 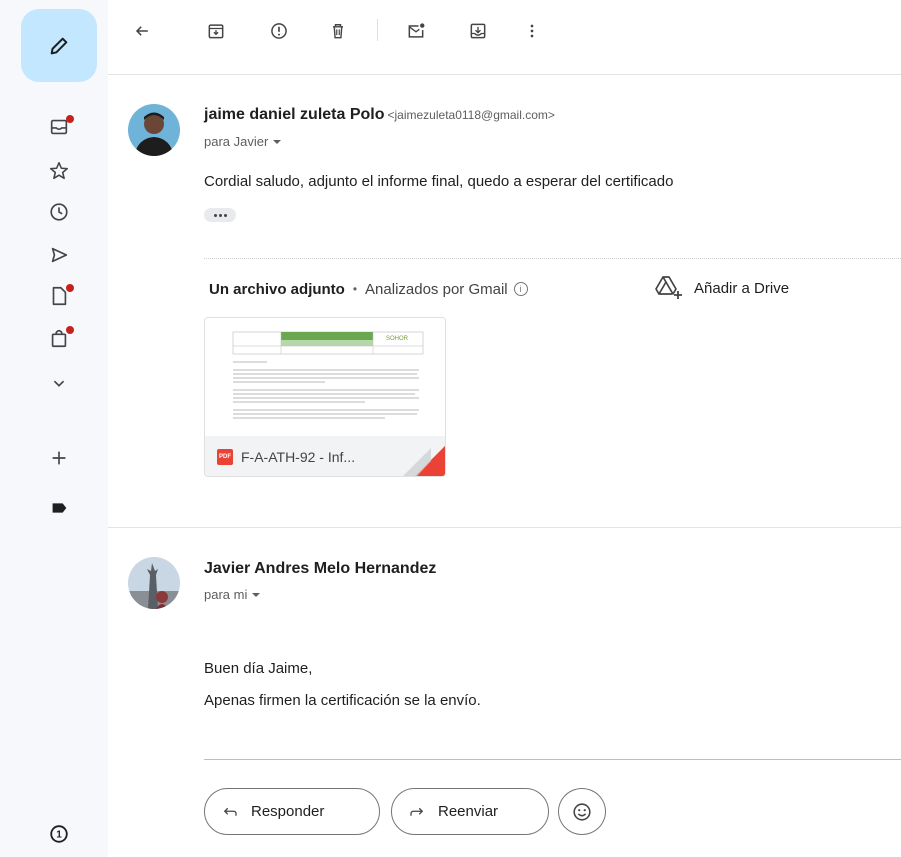 What do you see at coordinates (504, 31) in the screenshot?
I see `message-toolbar` at bounding box center [504, 31].